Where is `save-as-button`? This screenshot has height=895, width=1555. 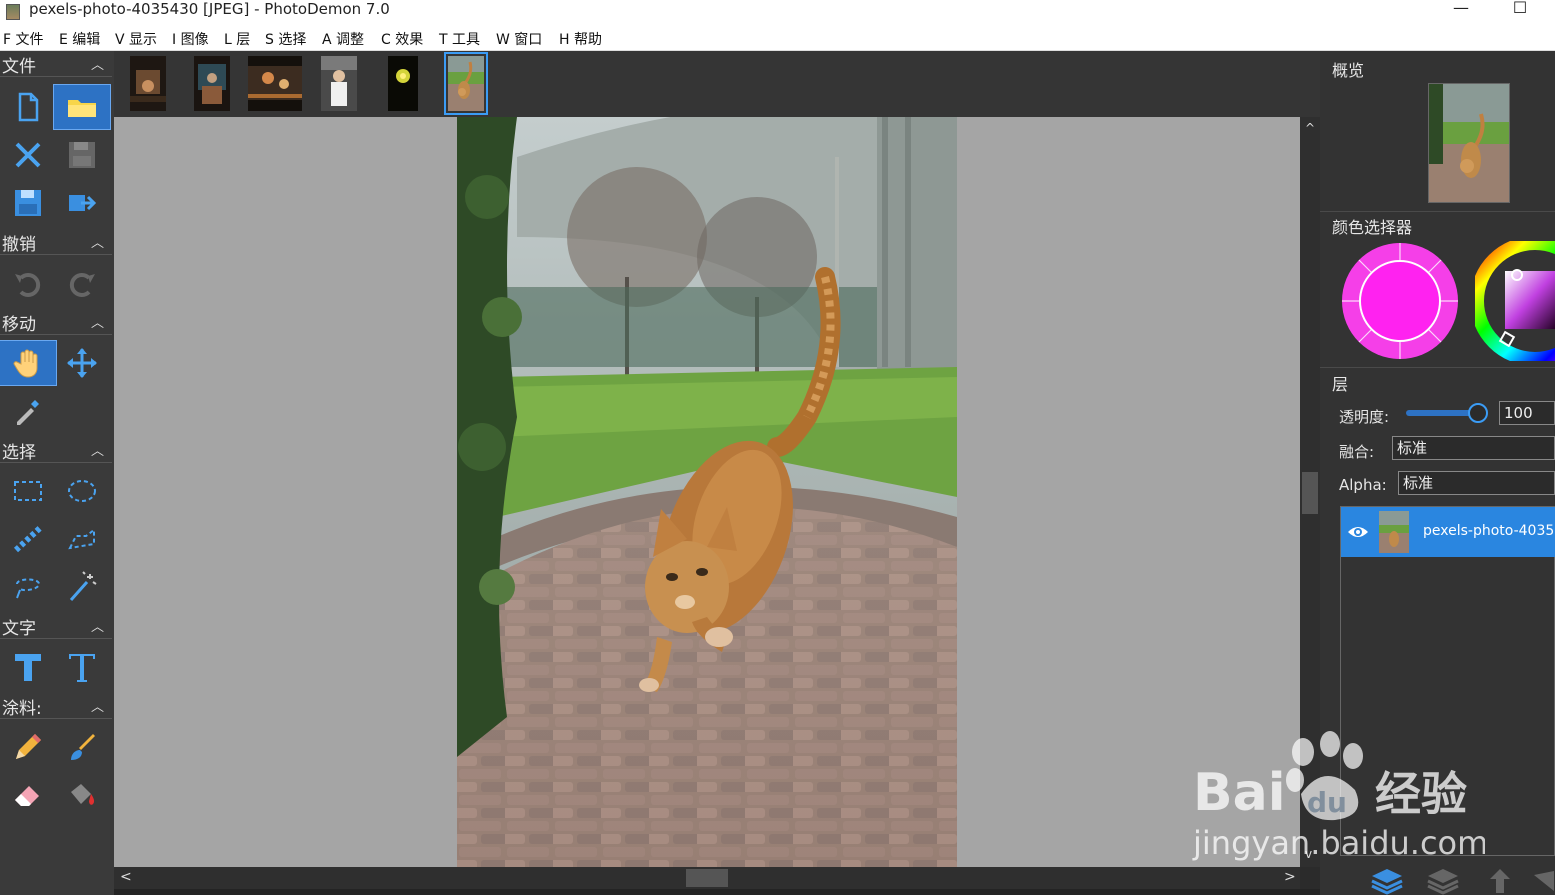 save-as-button is located at coordinates (28, 203).